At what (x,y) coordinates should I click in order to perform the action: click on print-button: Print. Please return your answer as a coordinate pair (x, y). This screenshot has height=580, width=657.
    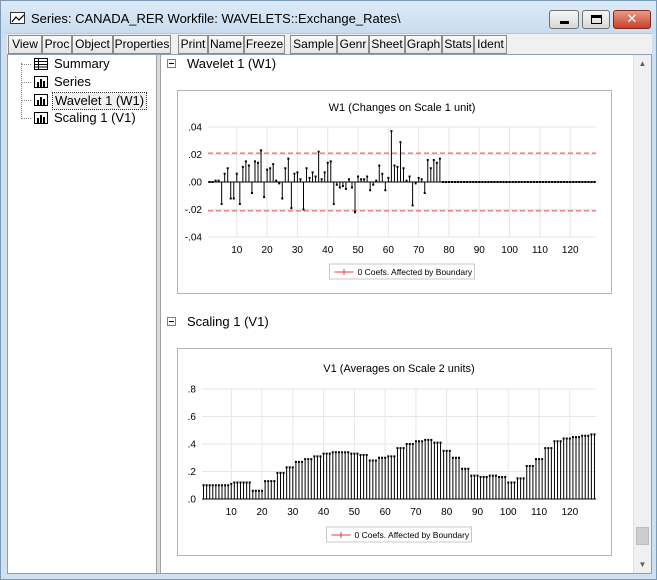
    Looking at the image, I should click on (193, 44).